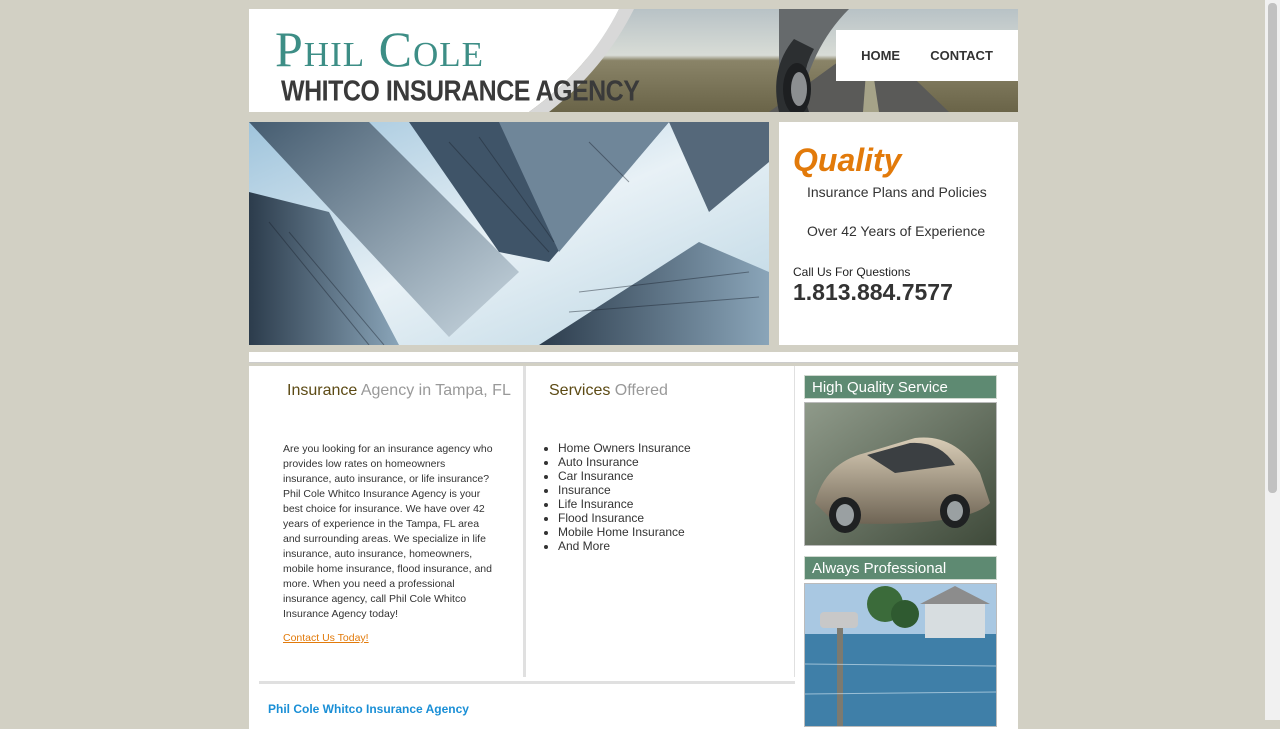 The image size is (1280, 729). I want to click on quality-line-experience: Over 42 Years of Experience, so click(896, 231).